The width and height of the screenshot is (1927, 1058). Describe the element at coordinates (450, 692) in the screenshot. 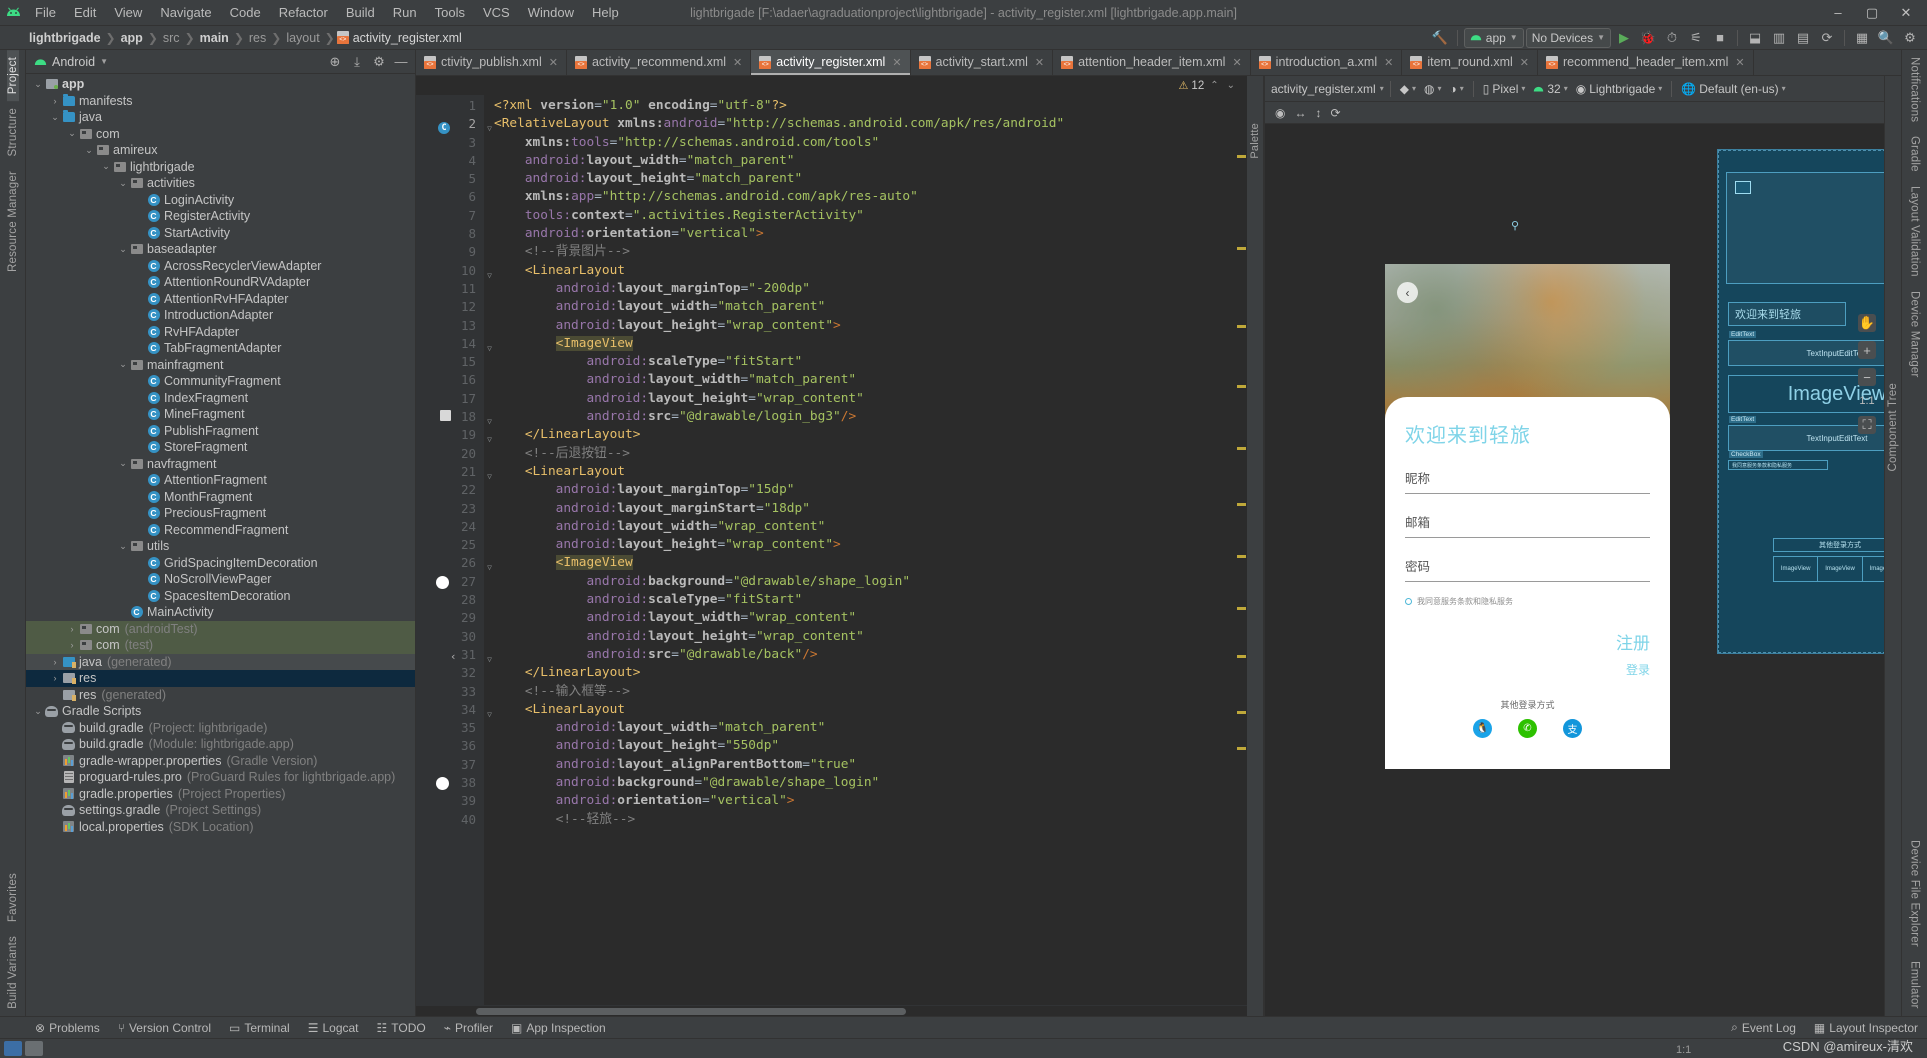

I see `gutter-line: 33` at that location.